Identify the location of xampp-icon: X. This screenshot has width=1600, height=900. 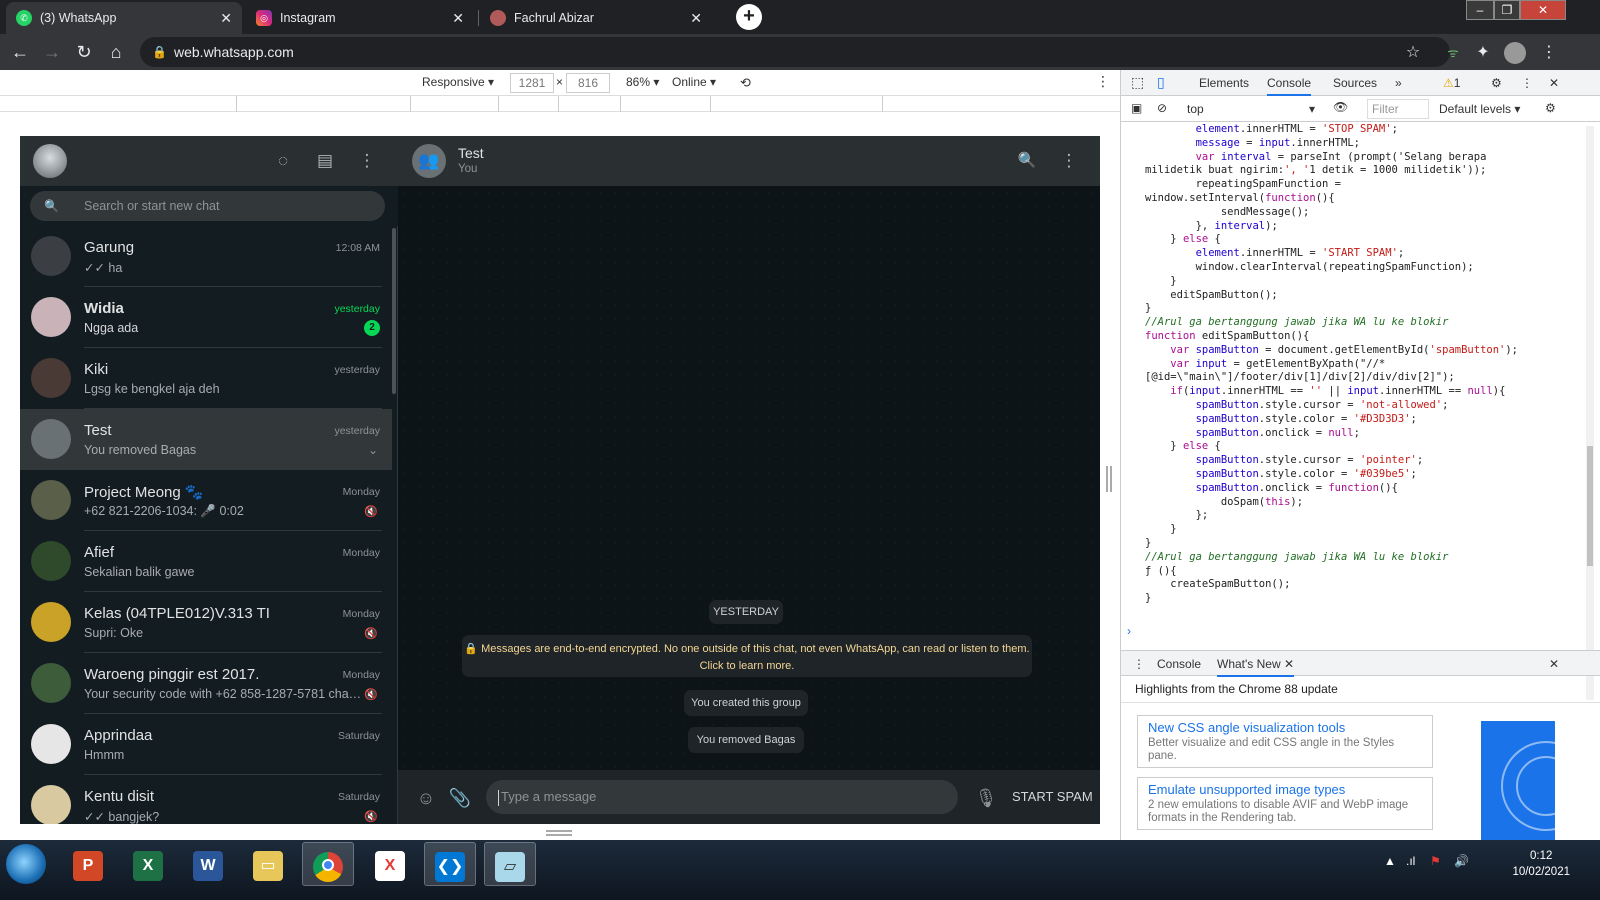
(390, 864).